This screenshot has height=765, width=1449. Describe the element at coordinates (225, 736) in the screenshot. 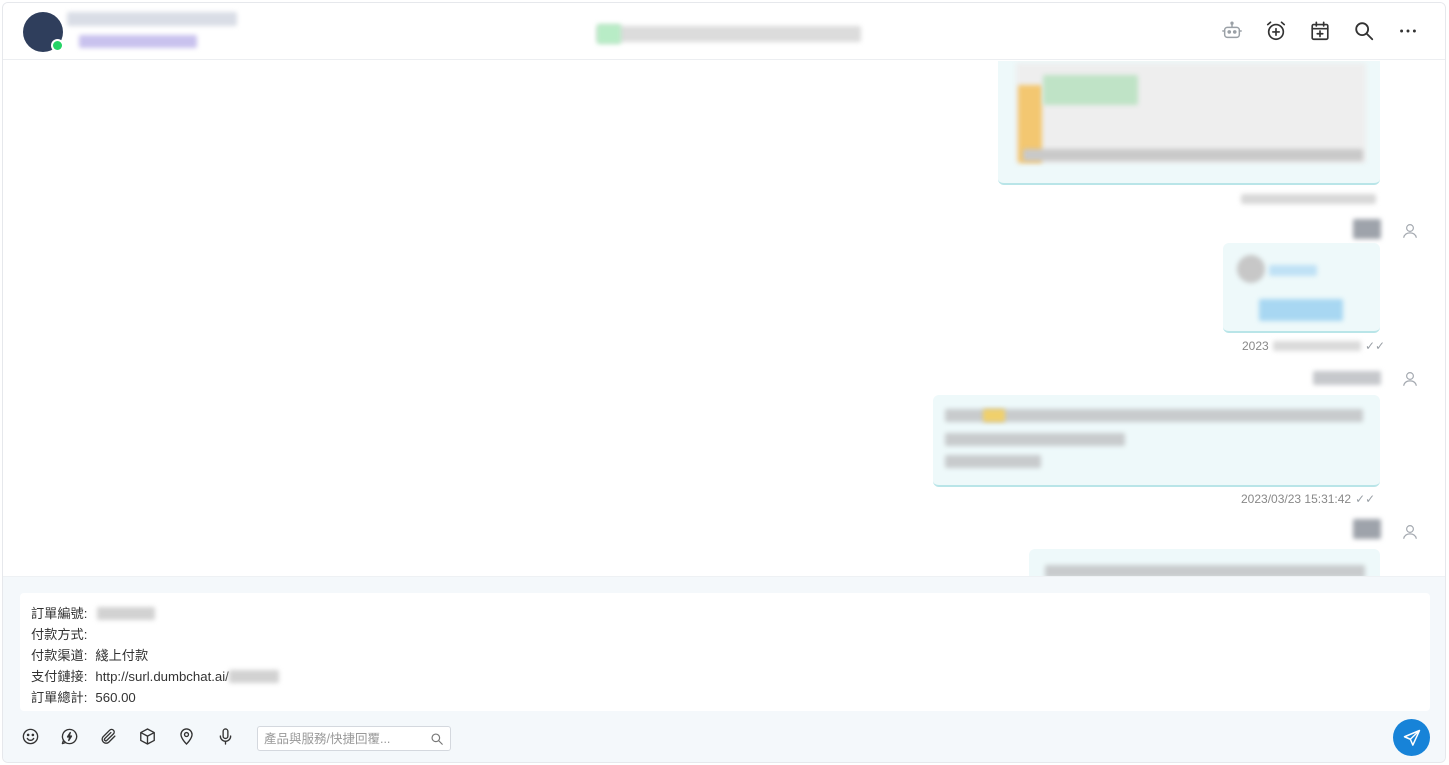

I see `microphone-icon` at that location.